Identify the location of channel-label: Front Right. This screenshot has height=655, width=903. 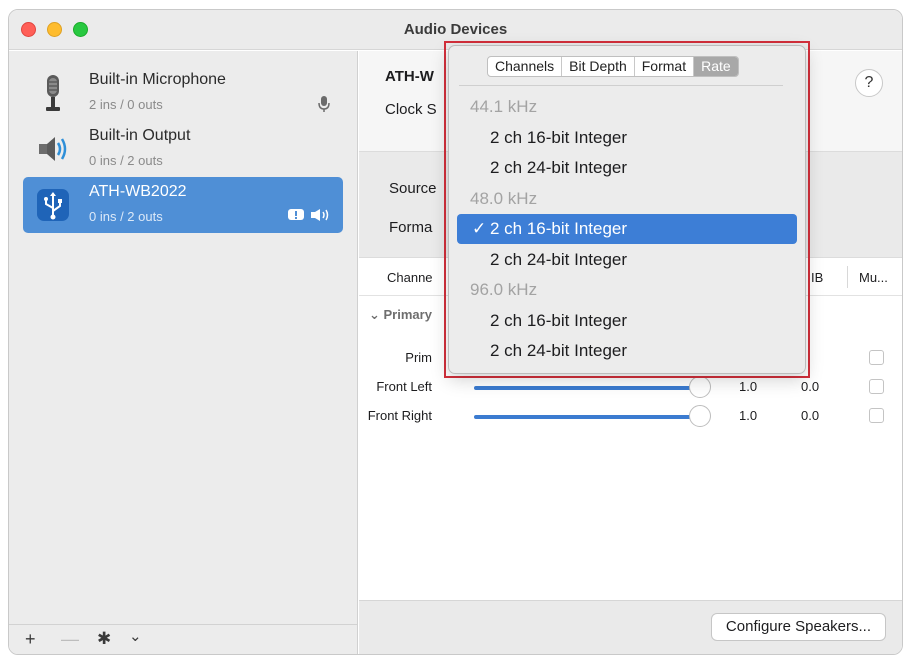
(399, 415).